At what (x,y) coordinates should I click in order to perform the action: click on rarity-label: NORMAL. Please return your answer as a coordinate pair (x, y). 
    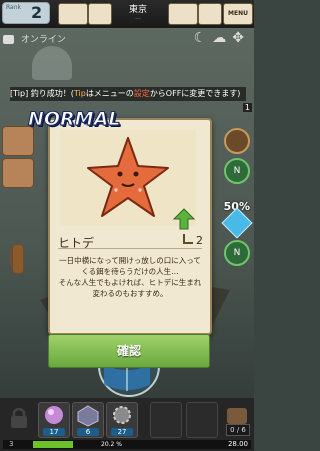
    Looking at the image, I should click on (74, 119).